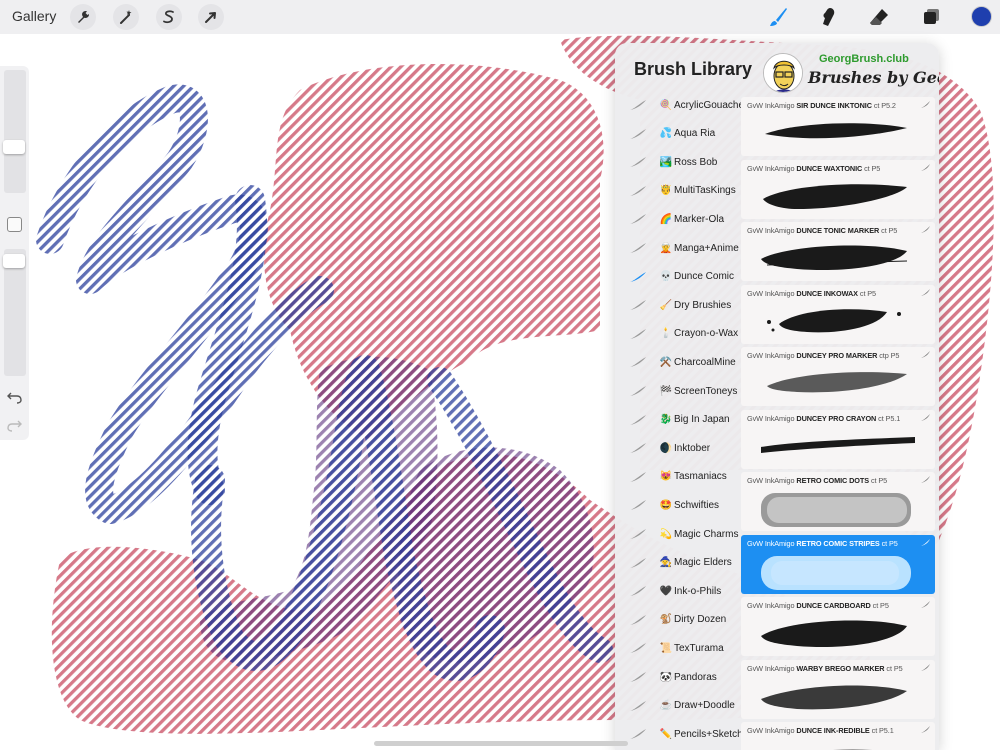 The height and width of the screenshot is (750, 1000). I want to click on brush-set-emoji-icon: 🤴, so click(666, 191).